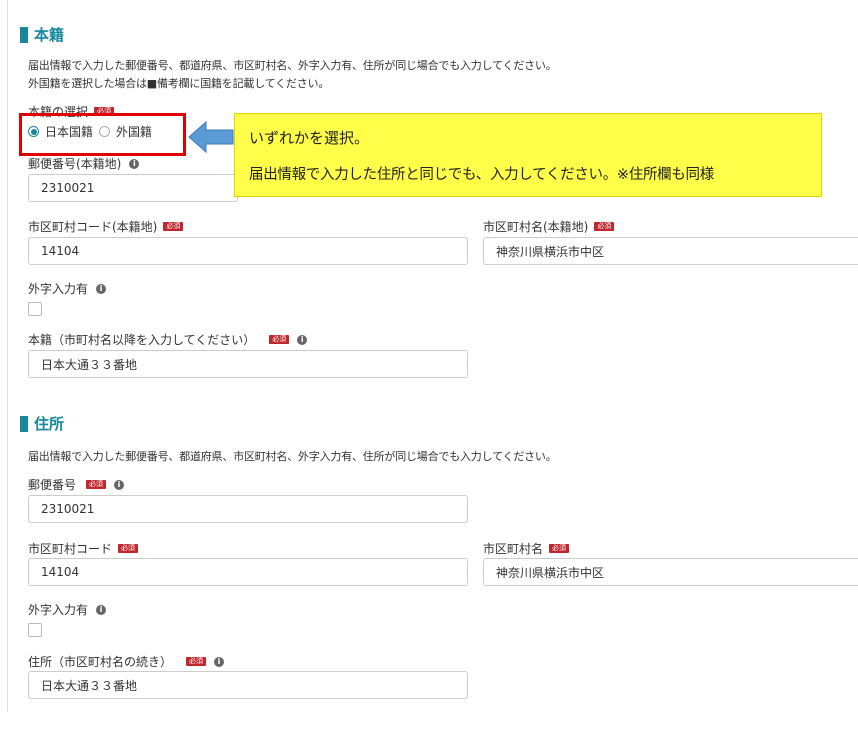 This screenshot has height=736, width=858. Describe the element at coordinates (248, 572) in the screenshot. I see `jusho-city-code-input: 14104` at that location.